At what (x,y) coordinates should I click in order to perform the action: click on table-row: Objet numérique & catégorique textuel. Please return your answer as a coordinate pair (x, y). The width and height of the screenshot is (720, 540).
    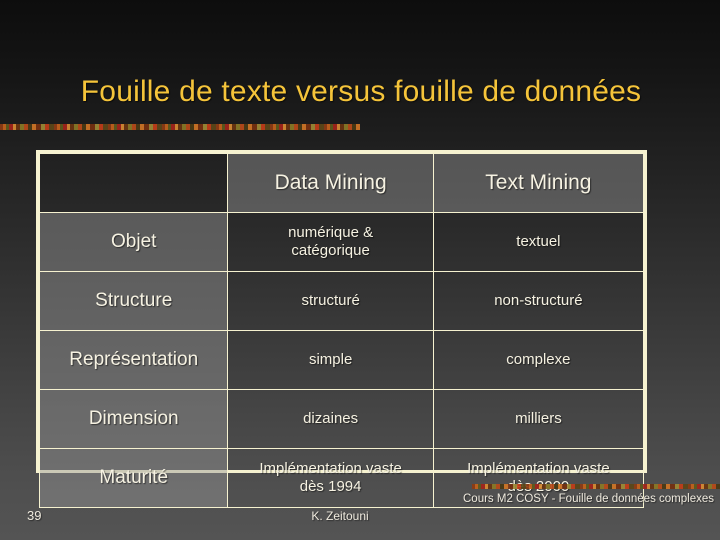
    Looking at the image, I should click on (341, 242).